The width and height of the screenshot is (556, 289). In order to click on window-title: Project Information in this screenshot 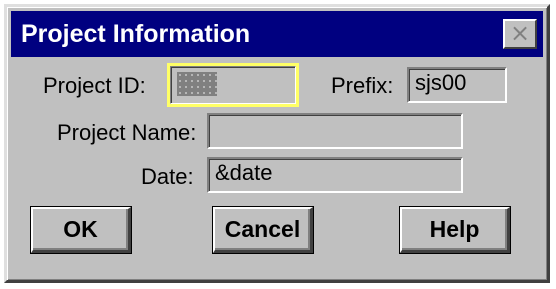, I will do `click(136, 34)`.